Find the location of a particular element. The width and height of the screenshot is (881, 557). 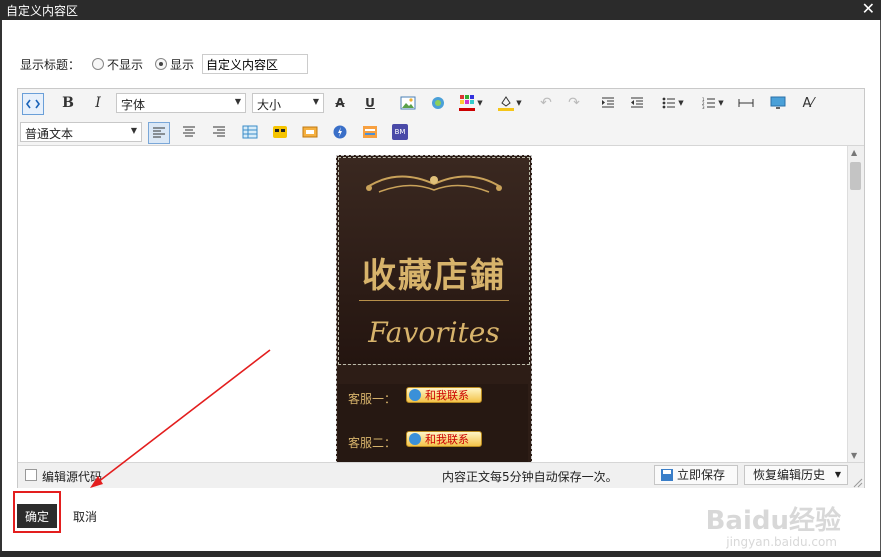

media-icon is located at coordinates (310, 132).